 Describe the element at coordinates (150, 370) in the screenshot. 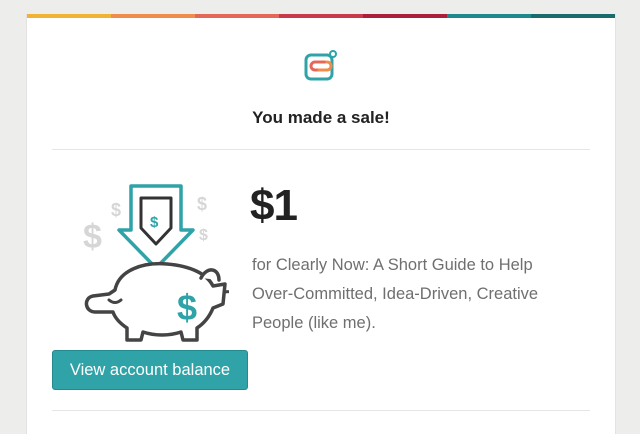

I see `view-account-balance-button: View account balance` at that location.